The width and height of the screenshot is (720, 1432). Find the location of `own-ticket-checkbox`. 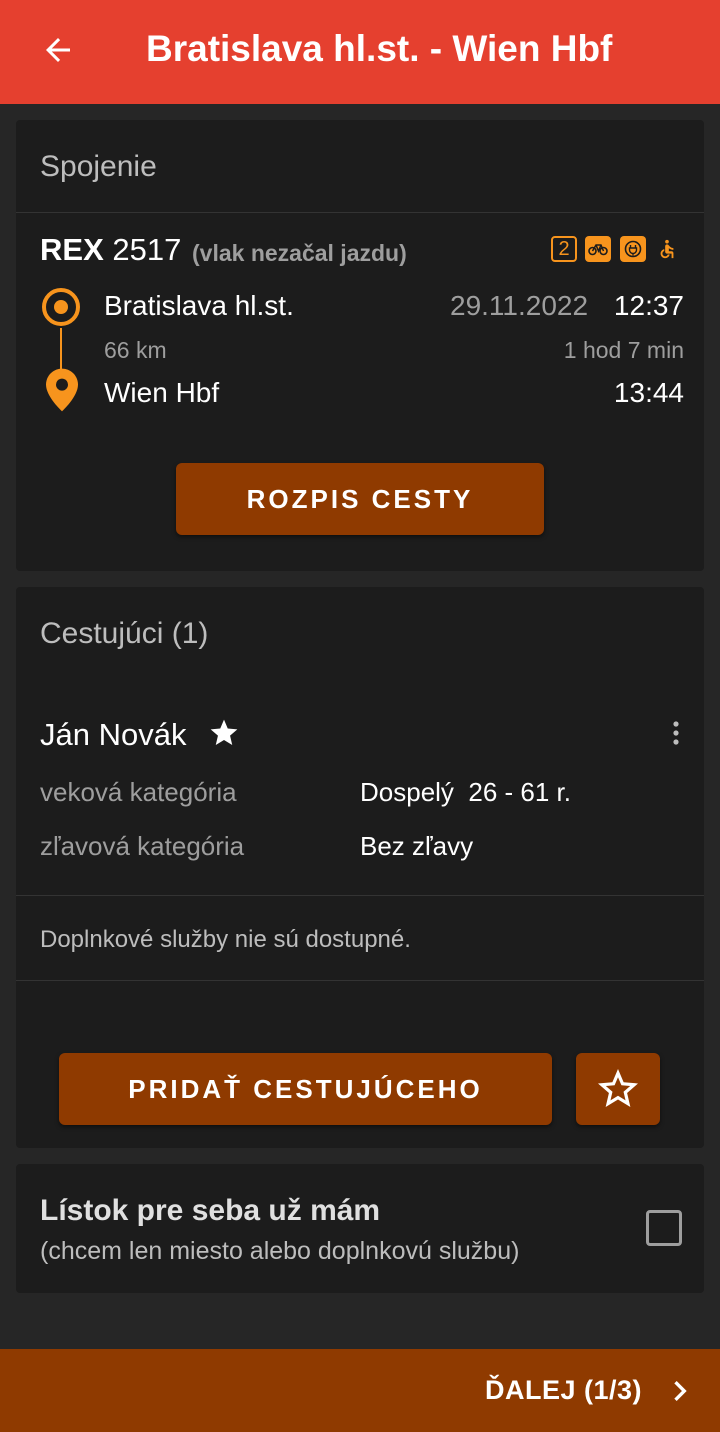

own-ticket-checkbox is located at coordinates (664, 1228).